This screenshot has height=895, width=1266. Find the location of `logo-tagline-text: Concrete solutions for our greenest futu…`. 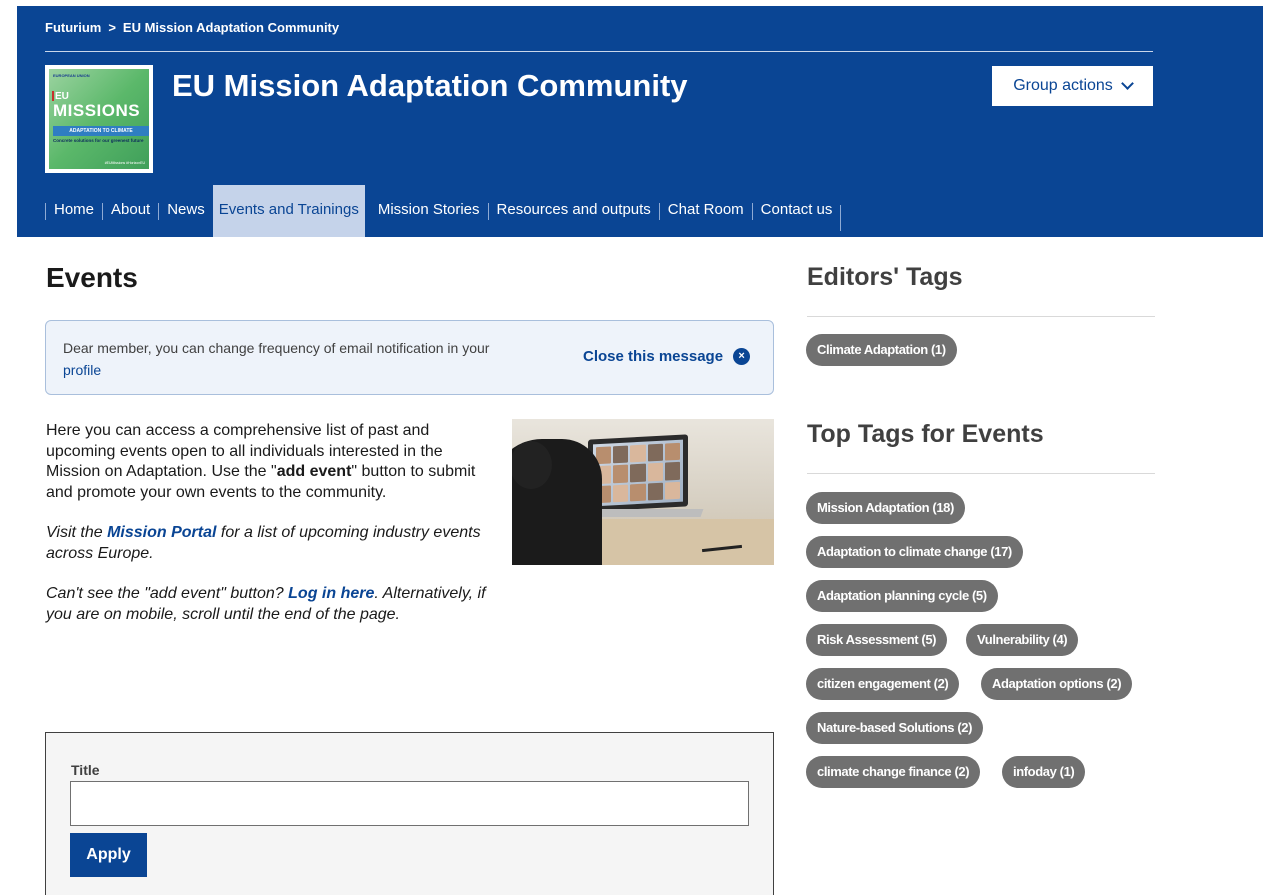

logo-tagline-text: Concrete solutions for our greenest futu… is located at coordinates (98, 140).